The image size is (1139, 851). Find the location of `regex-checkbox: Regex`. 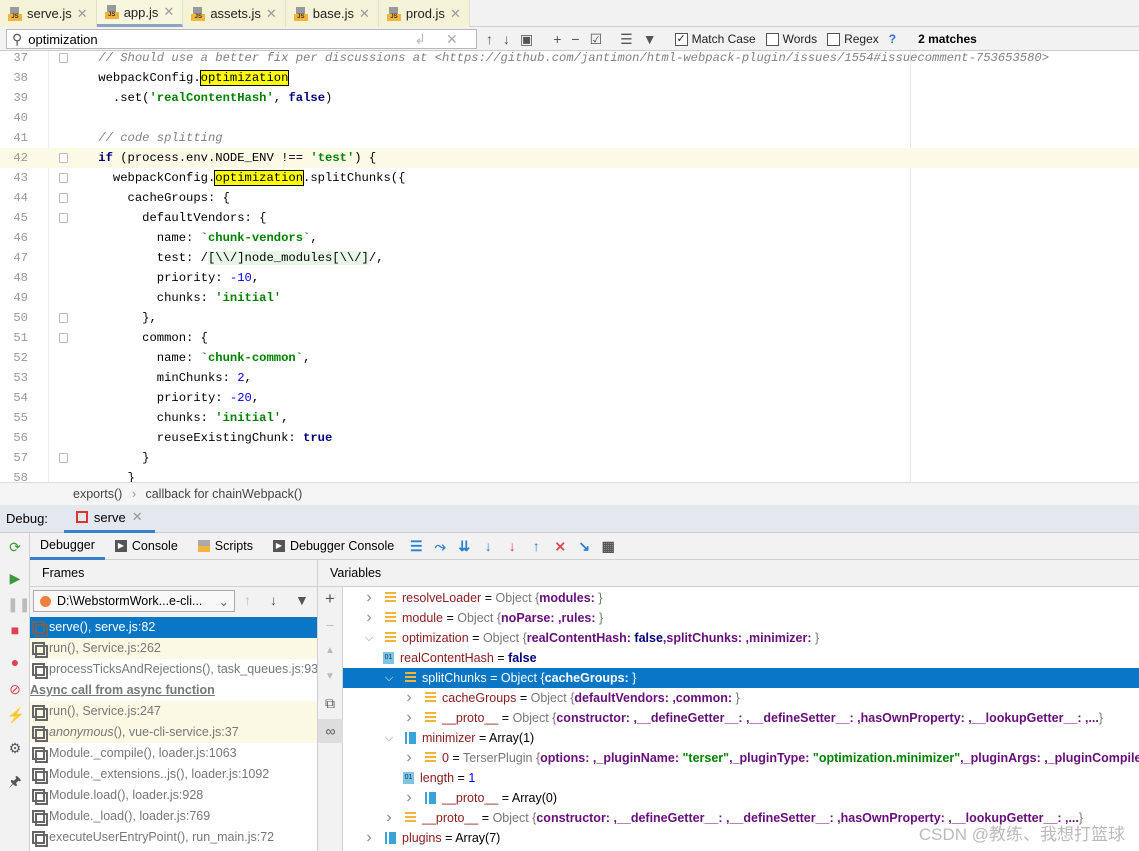

regex-checkbox: Regex is located at coordinates (853, 39).